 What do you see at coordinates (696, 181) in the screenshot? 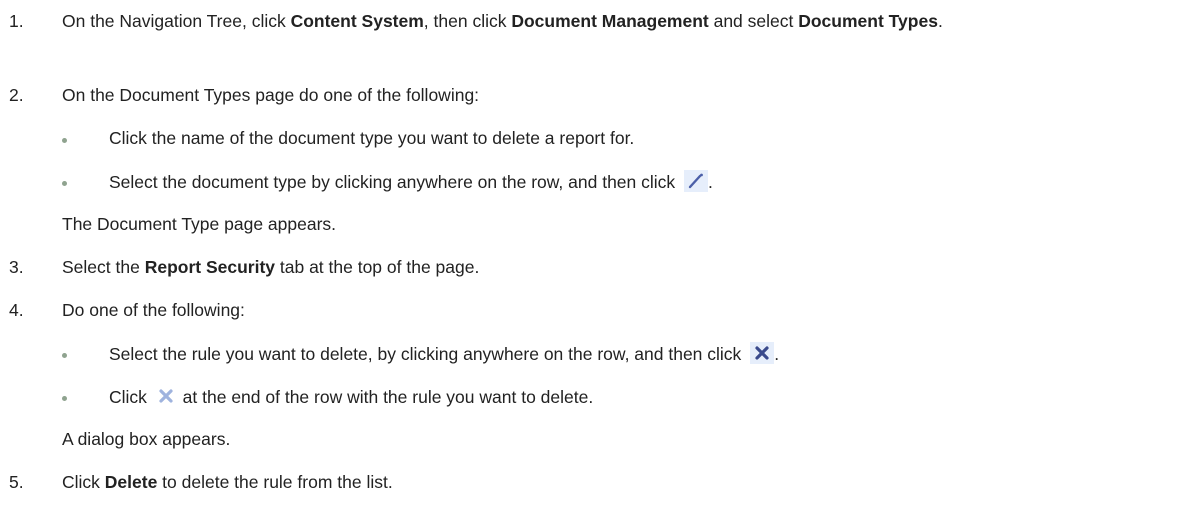
I see `pencil-edit-icon` at bounding box center [696, 181].